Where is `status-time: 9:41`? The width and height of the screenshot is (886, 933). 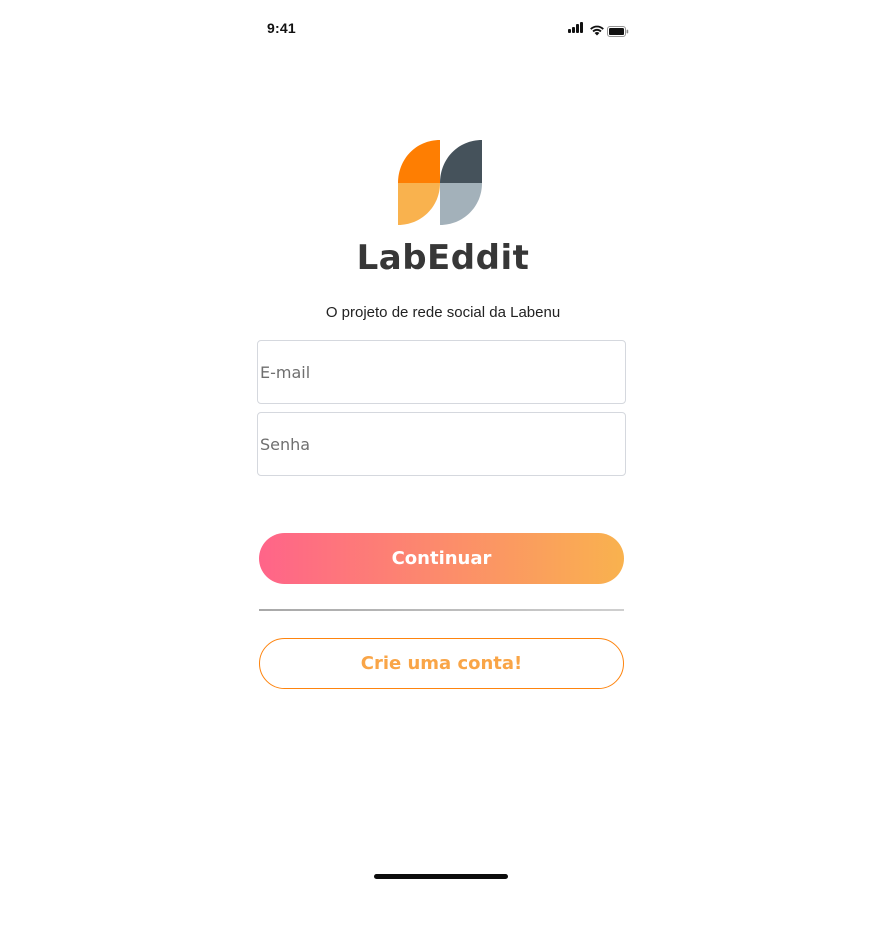 status-time: 9:41 is located at coordinates (281, 28).